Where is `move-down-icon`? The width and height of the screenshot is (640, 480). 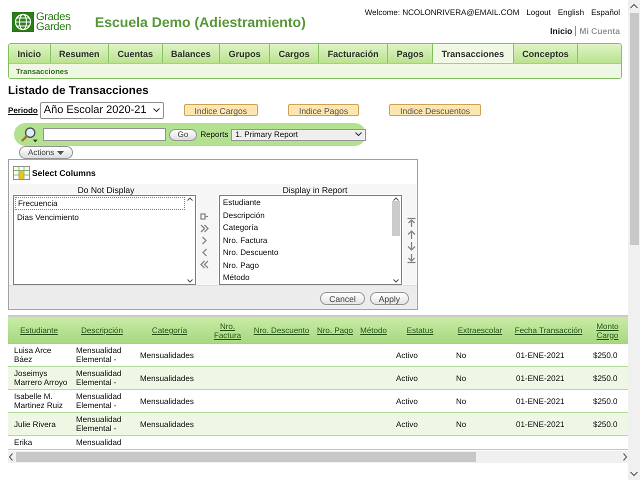 move-down-icon is located at coordinates (411, 246).